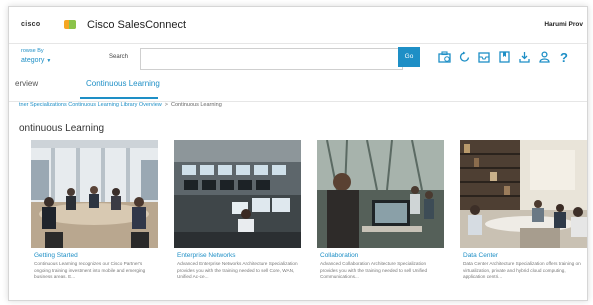 The image size is (593, 305). Describe the element at coordinates (444, 57) in the screenshot. I see `briefcase-icon` at that location.